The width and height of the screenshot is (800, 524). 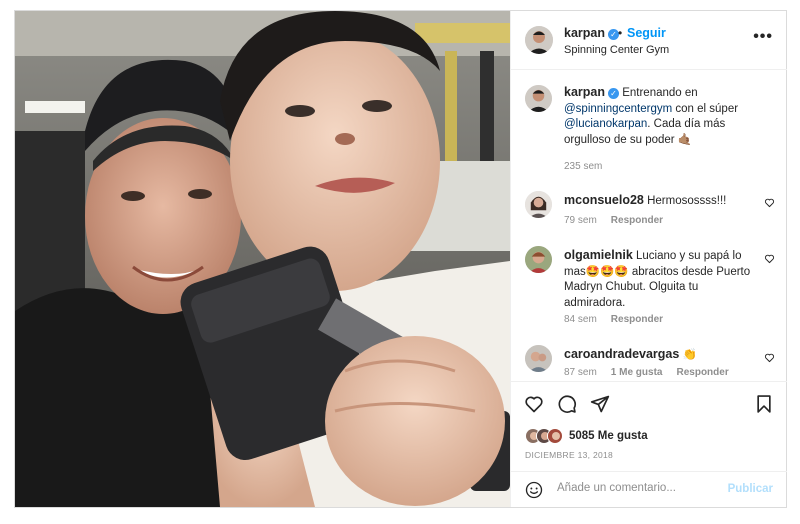 I want to click on author-avatar, so click(x=539, y=40).